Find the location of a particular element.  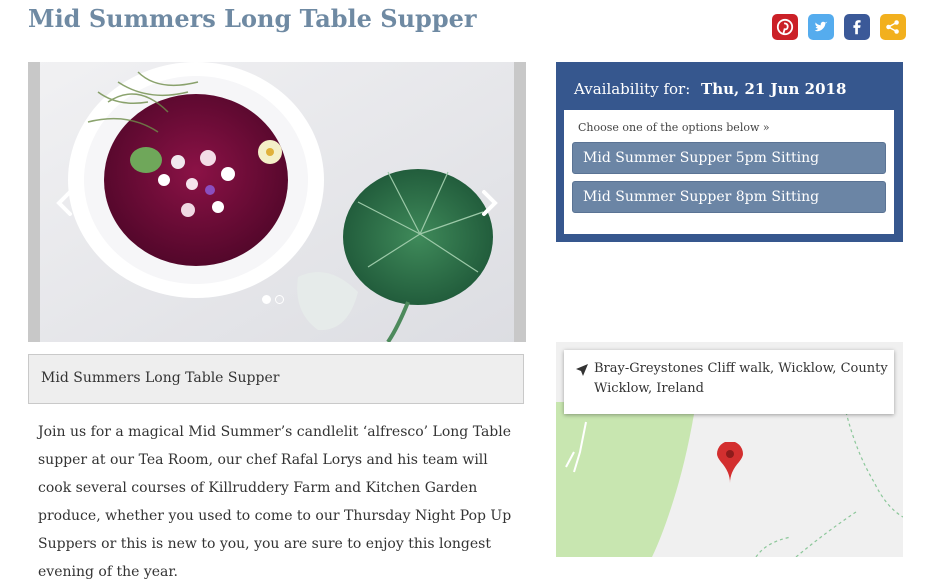

carousel-indicators is located at coordinates (273, 299).